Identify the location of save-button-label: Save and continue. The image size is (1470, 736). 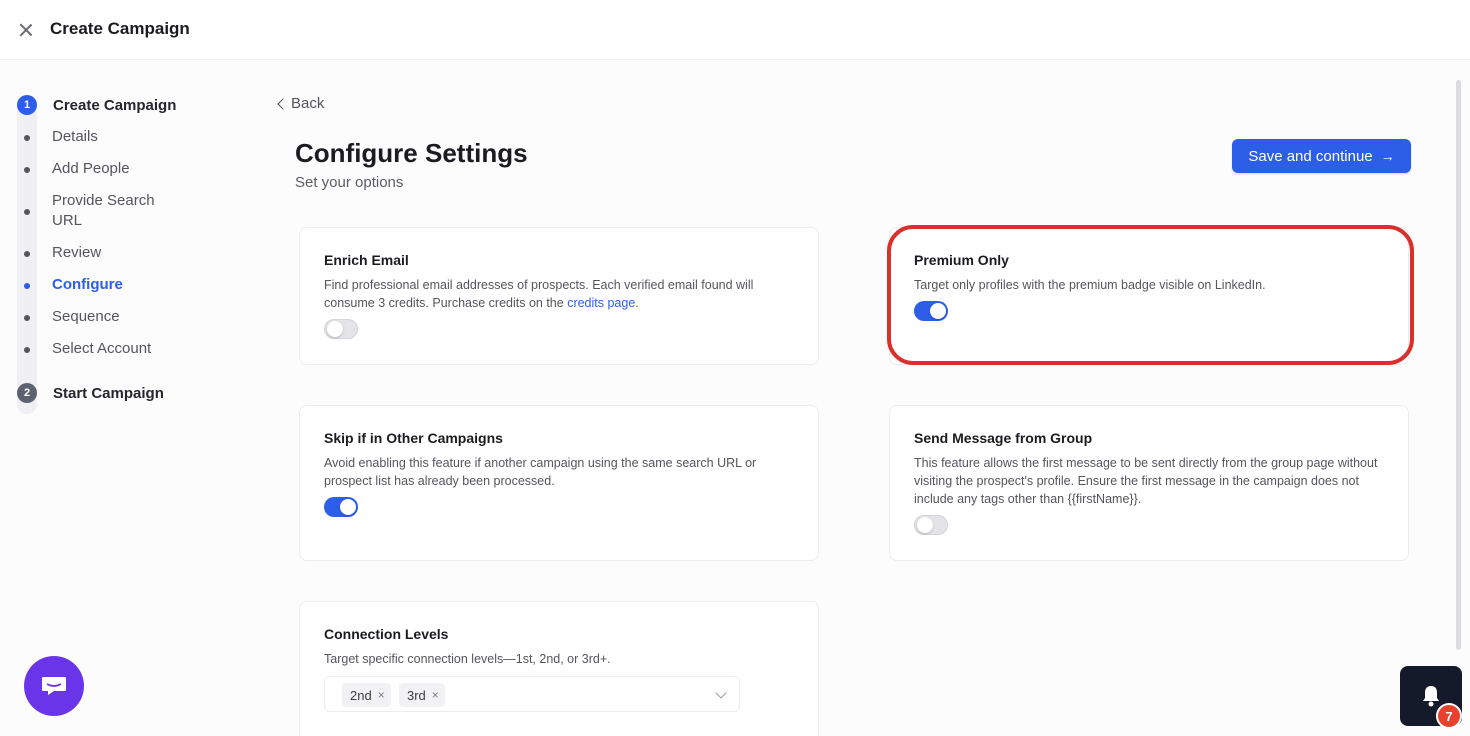
(1310, 156).